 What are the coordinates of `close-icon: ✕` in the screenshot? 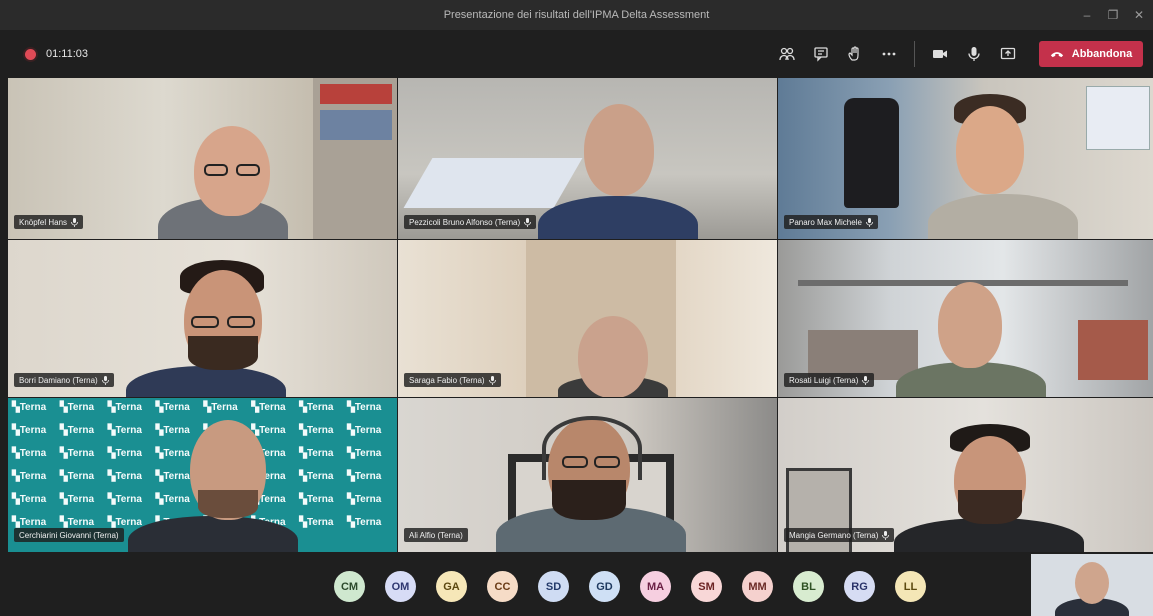 It's located at (1139, 15).